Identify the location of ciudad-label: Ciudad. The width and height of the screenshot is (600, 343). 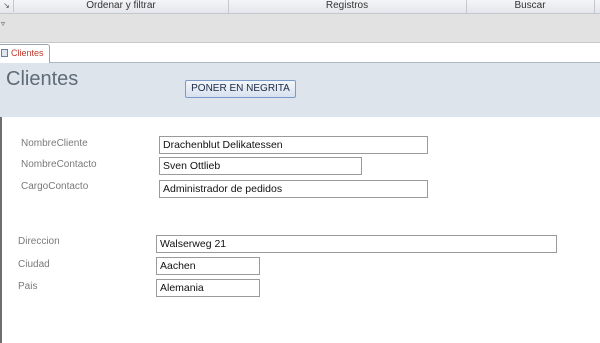
(34, 264).